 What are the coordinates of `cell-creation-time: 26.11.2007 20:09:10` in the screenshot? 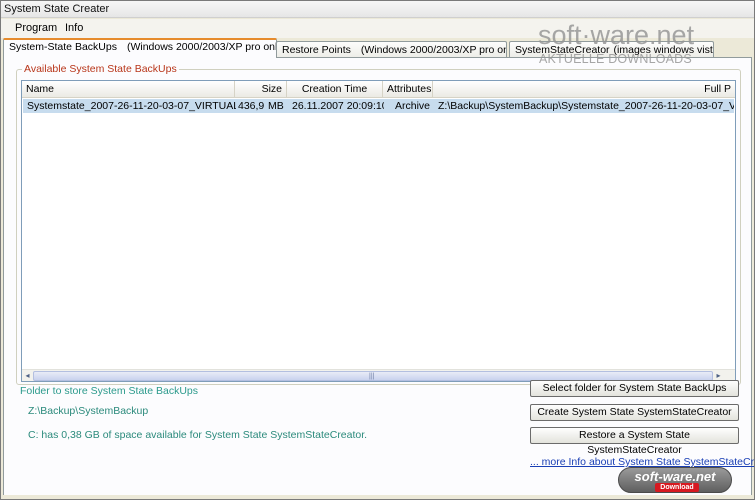 It's located at (338, 106).